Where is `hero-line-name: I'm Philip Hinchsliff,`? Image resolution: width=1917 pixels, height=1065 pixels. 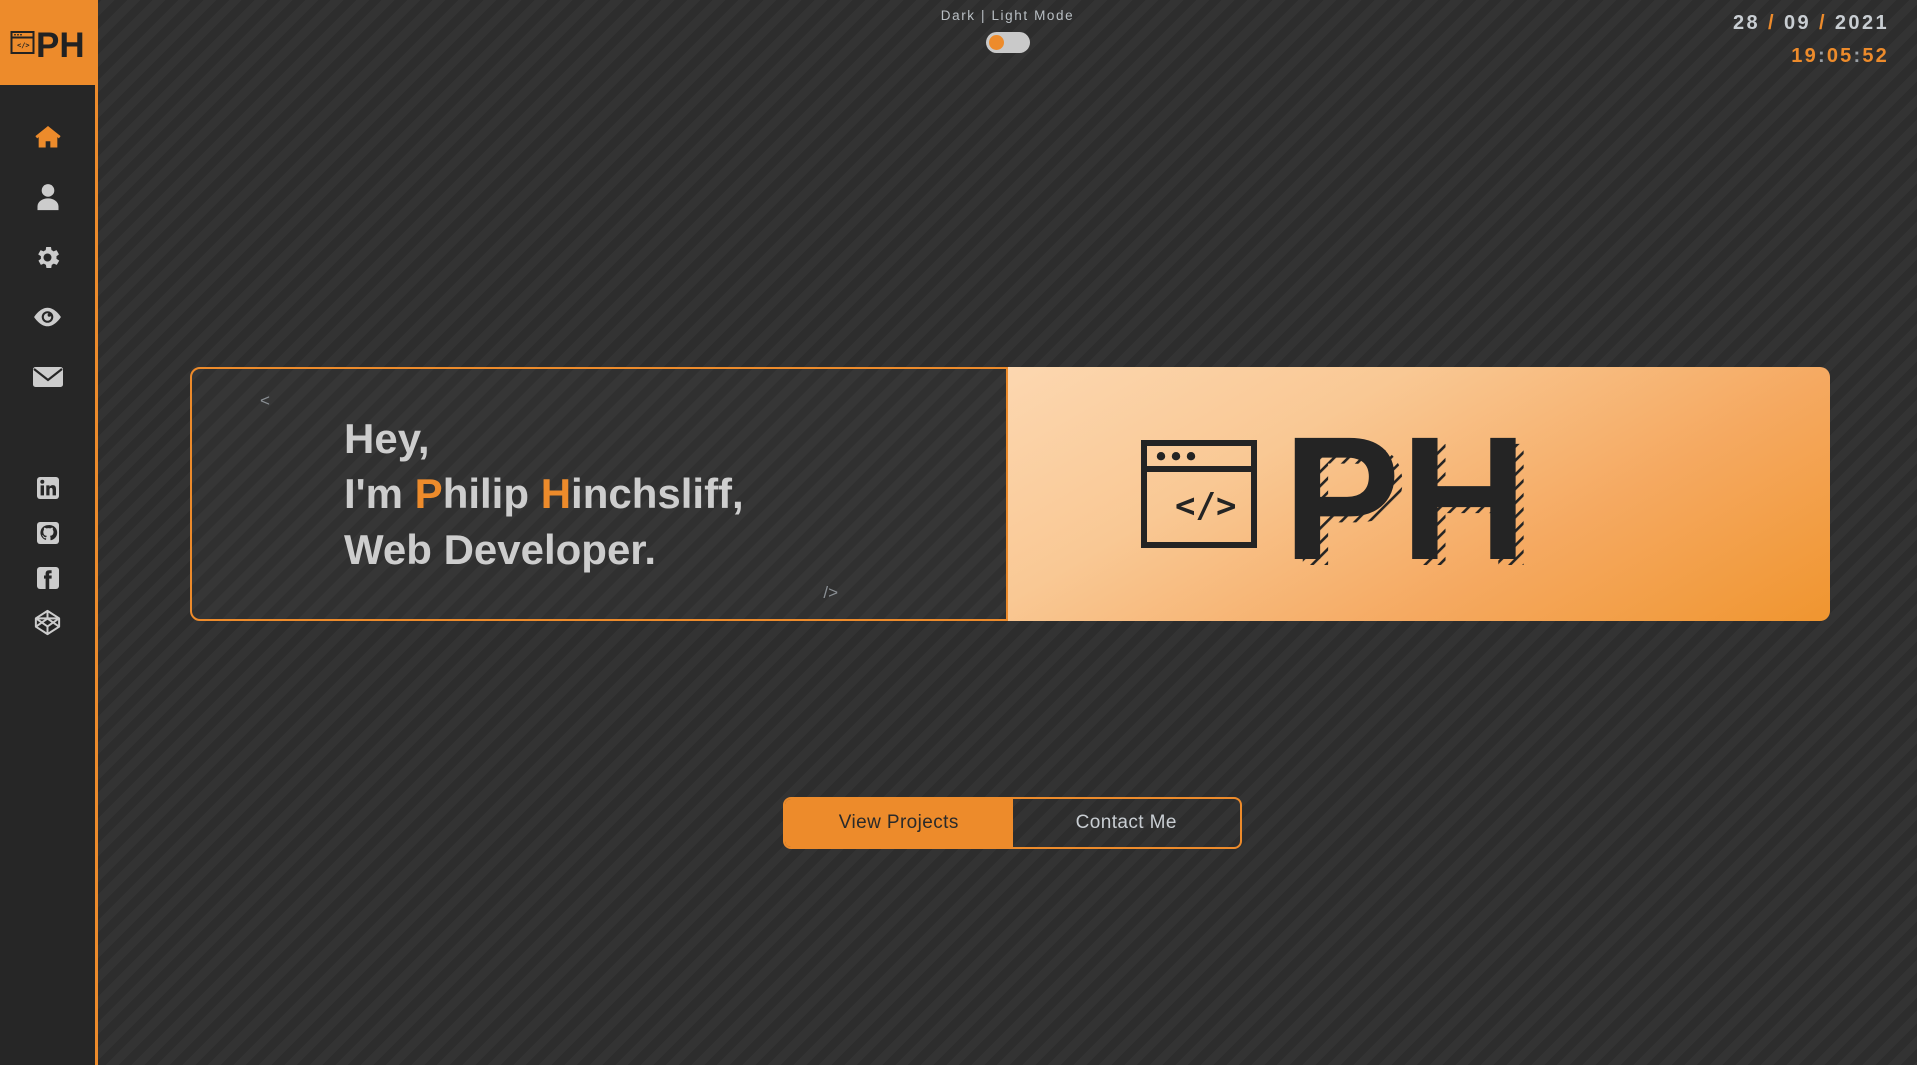
hero-line-name: I'm Philip Hinchsliff, is located at coordinates (675, 493).